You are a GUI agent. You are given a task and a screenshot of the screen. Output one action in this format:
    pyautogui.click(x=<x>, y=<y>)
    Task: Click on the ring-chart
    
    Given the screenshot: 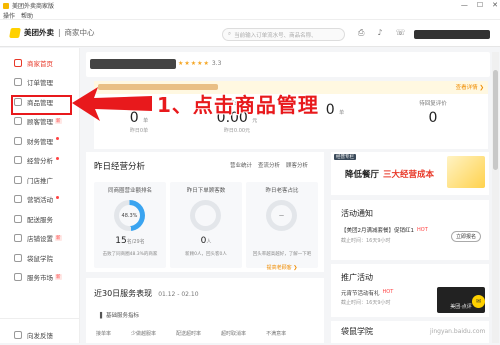 What is the action you would take?
    pyautogui.click(x=205, y=215)
    